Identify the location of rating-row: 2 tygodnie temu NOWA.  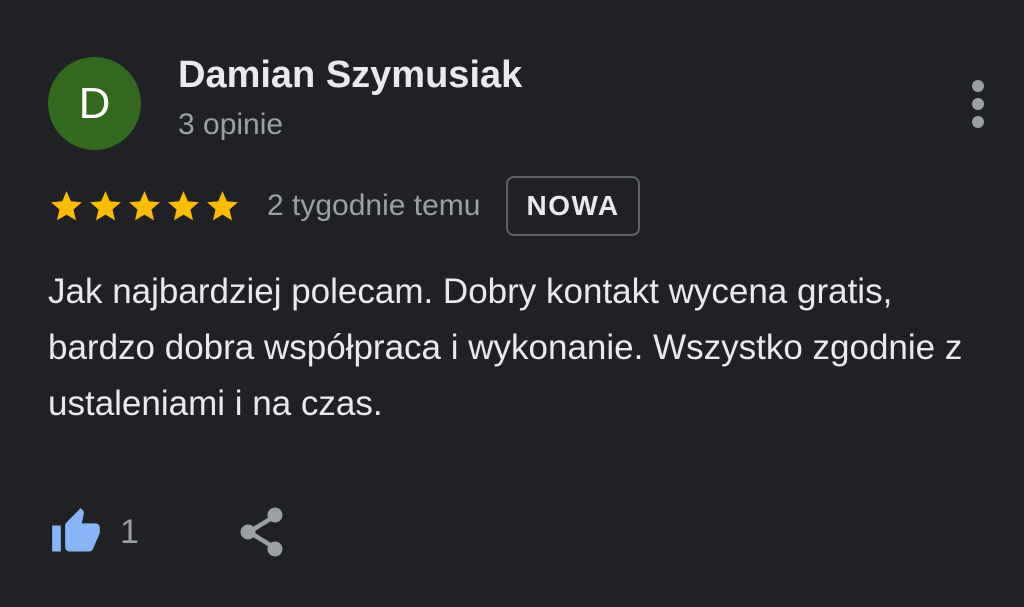
(344, 206).